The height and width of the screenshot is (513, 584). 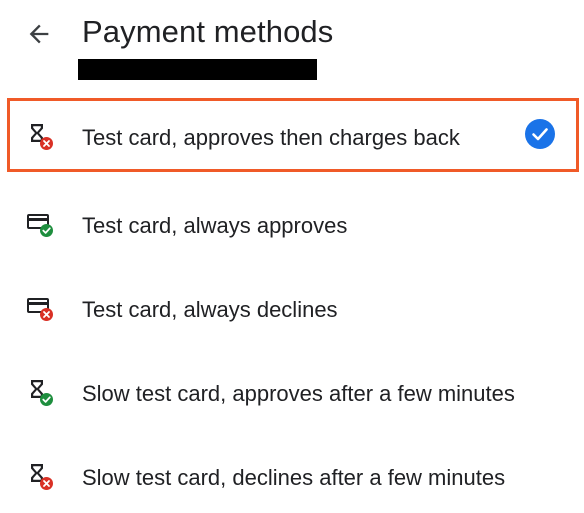 I want to click on payment-method-label: Test card, always declines, so click(x=210, y=309).